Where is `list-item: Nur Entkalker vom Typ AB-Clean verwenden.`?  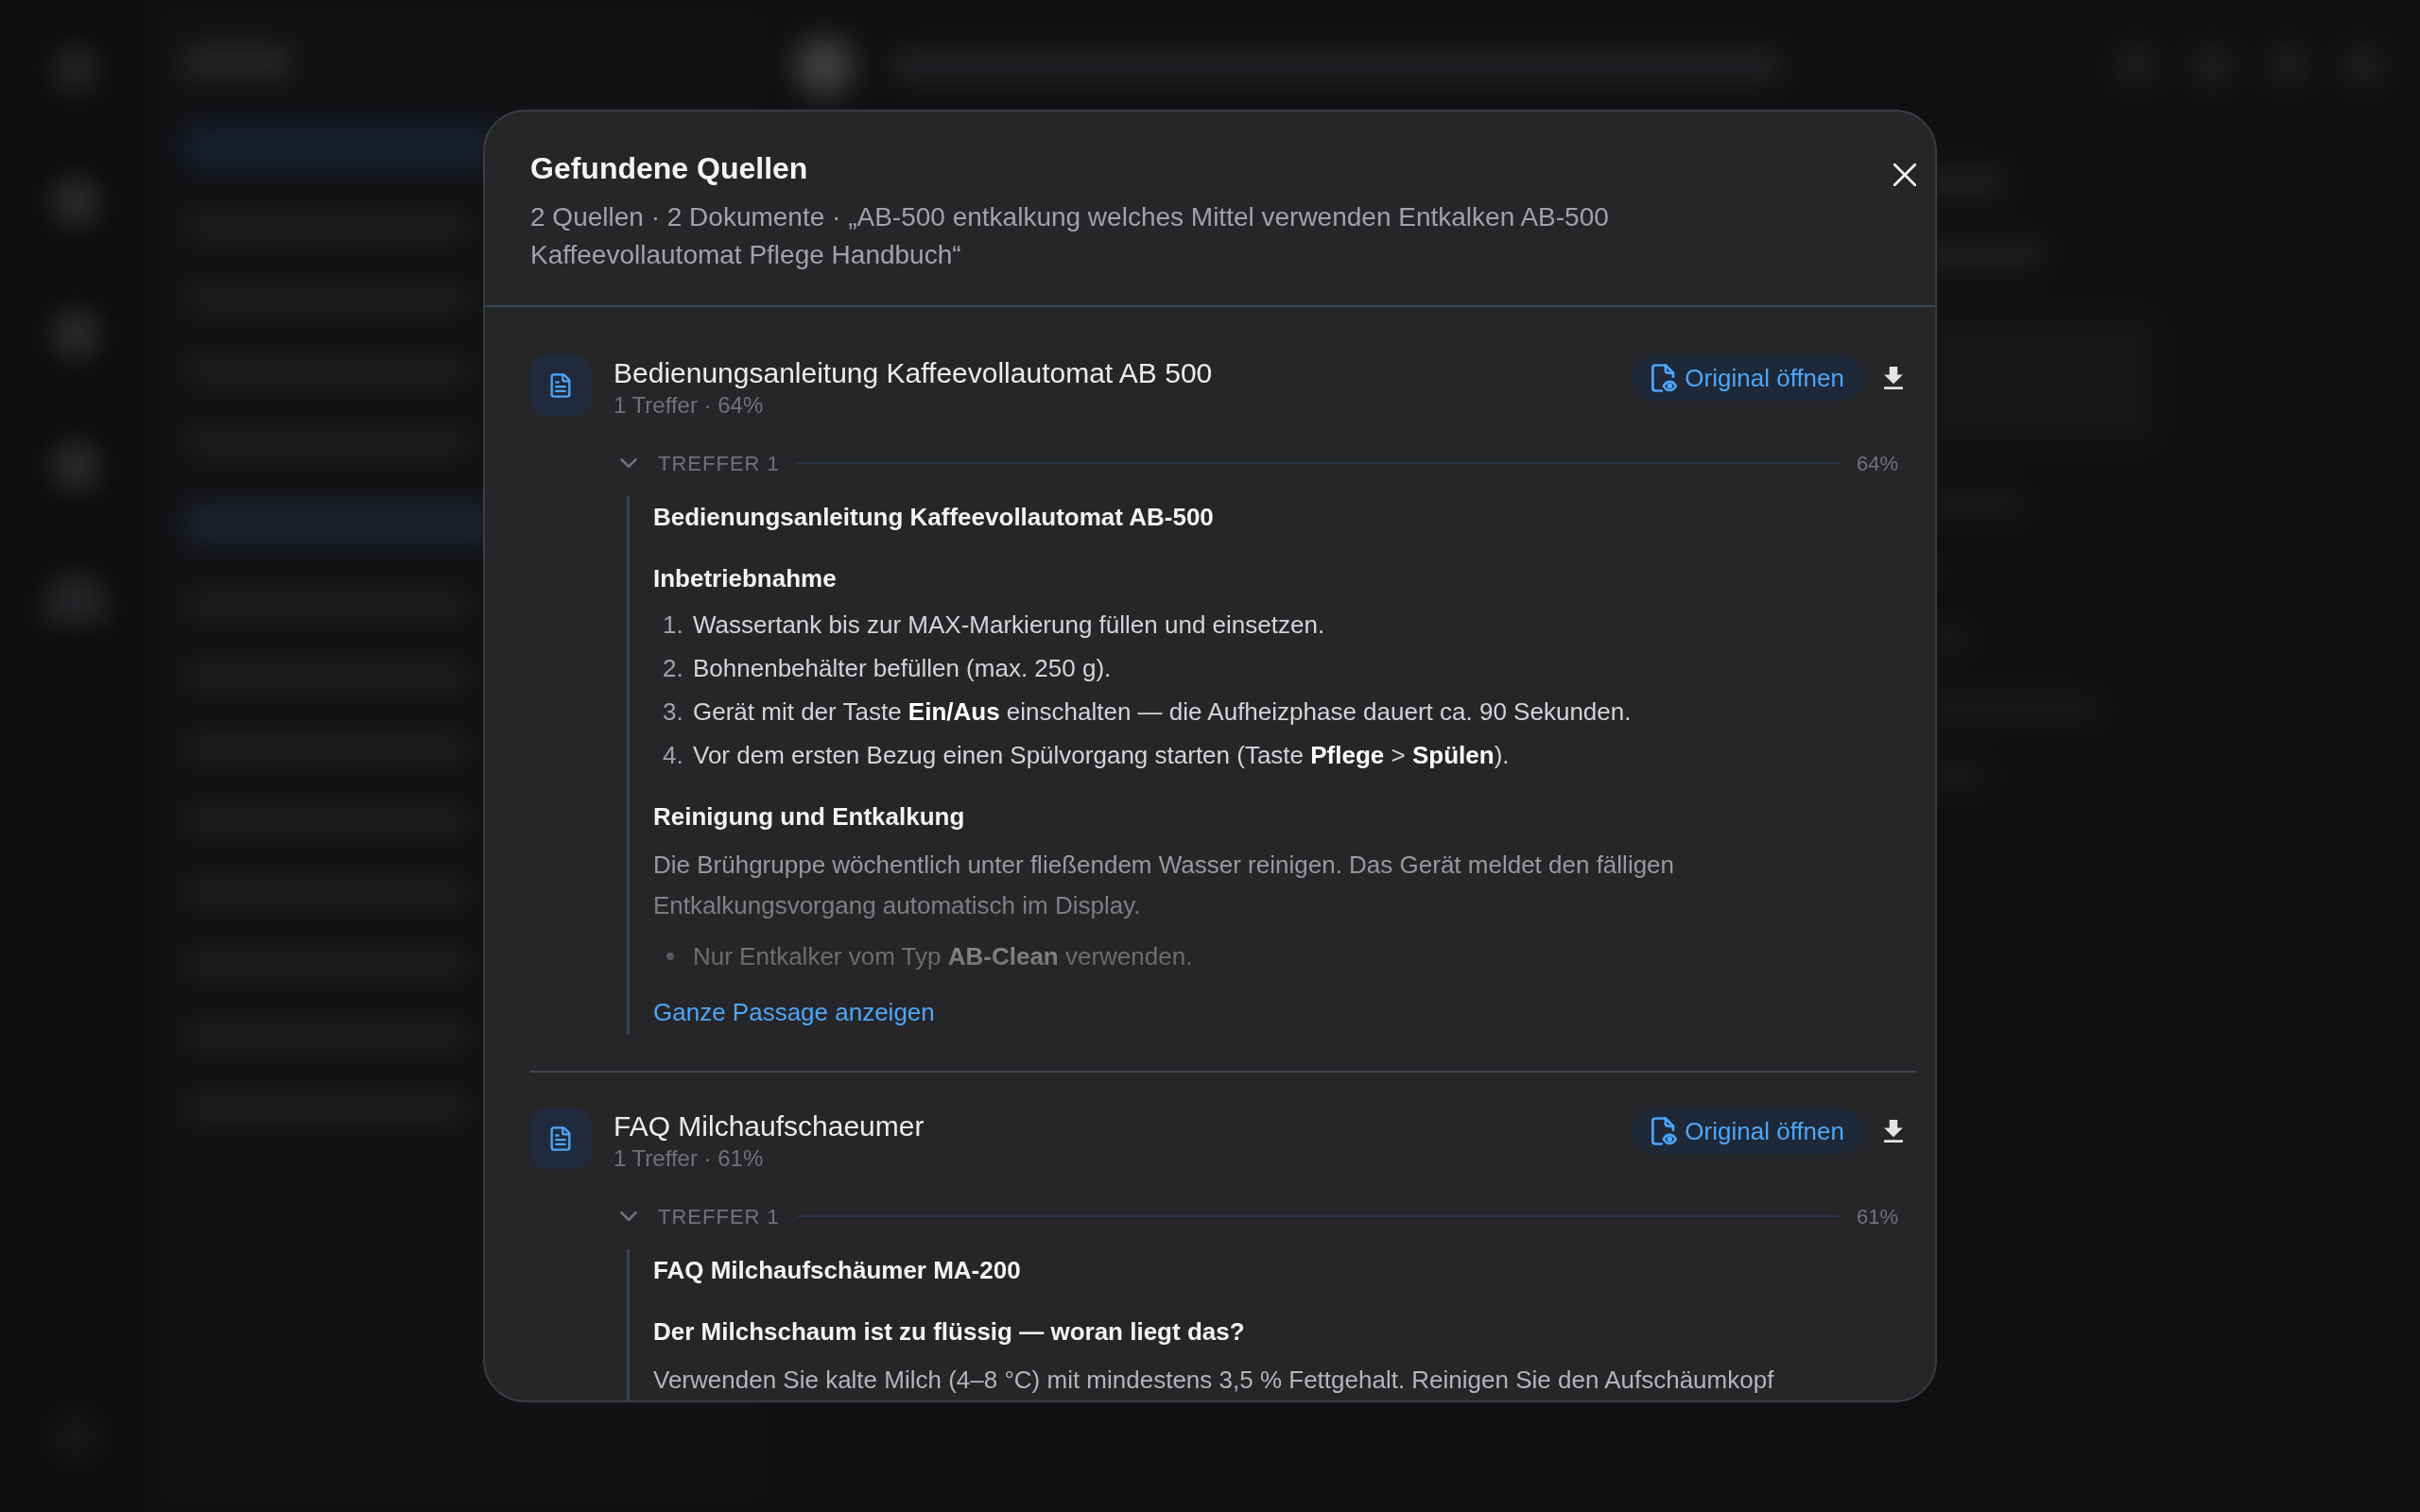
list-item: Nur Entkalker vom Typ AB-Clean verwenden. is located at coordinates (943, 956).